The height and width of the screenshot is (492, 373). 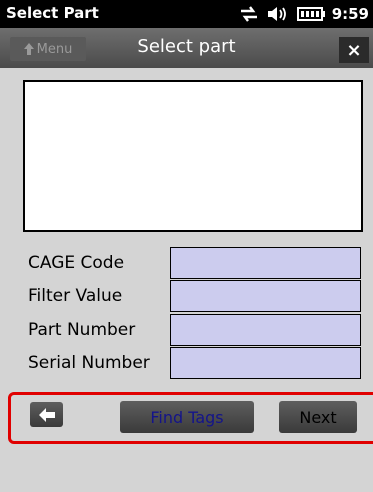 I want to click on arrow-left-icon, so click(x=46, y=414).